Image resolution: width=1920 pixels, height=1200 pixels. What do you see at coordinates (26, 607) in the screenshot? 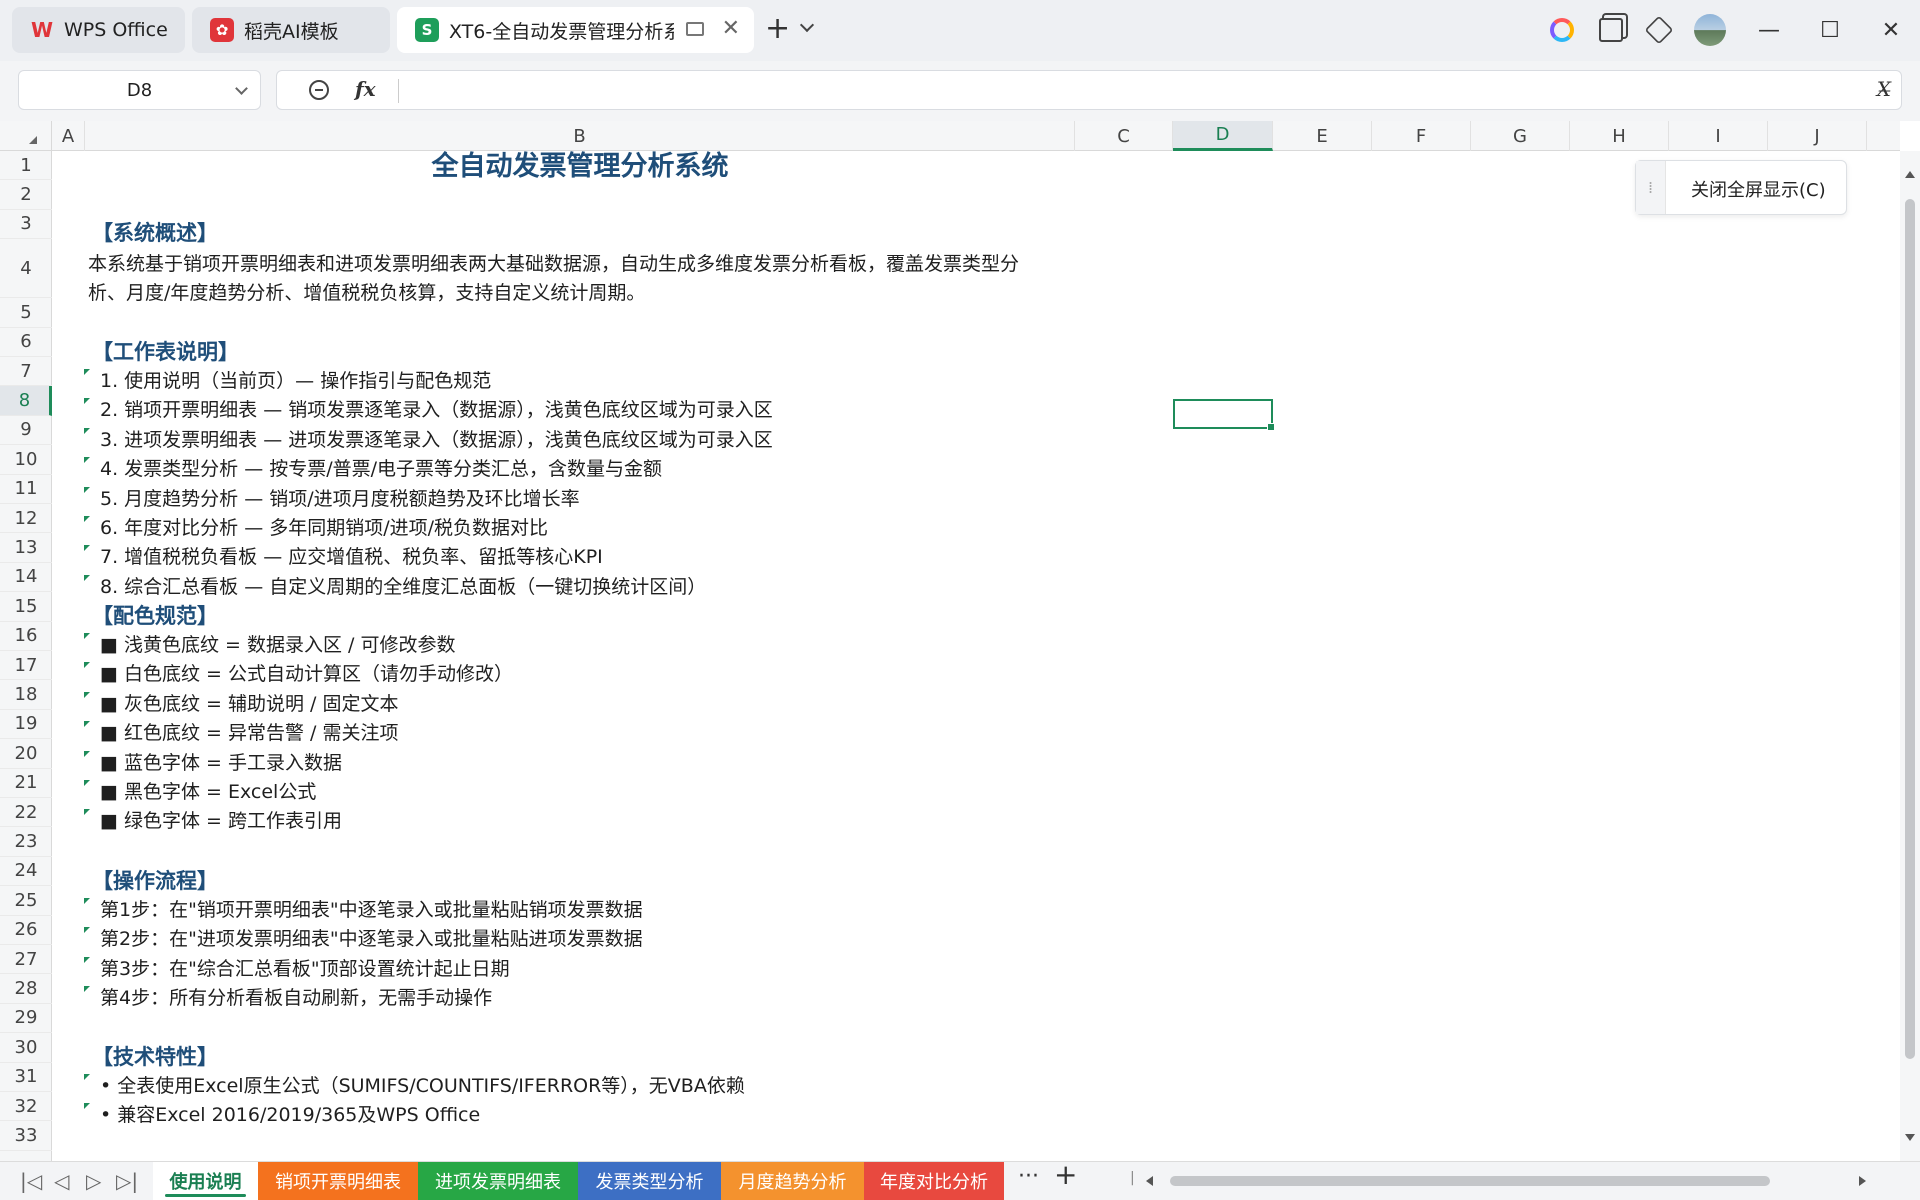
I see `row-header-15: 15` at bounding box center [26, 607].